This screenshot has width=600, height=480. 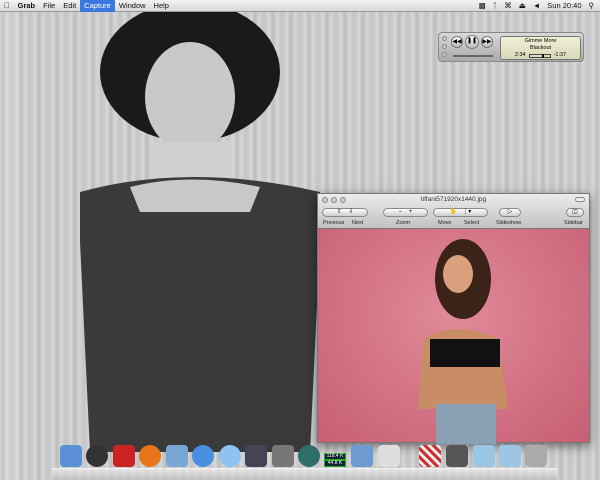 I want to click on download-rate: 44.8 K, so click(x=335, y=463).